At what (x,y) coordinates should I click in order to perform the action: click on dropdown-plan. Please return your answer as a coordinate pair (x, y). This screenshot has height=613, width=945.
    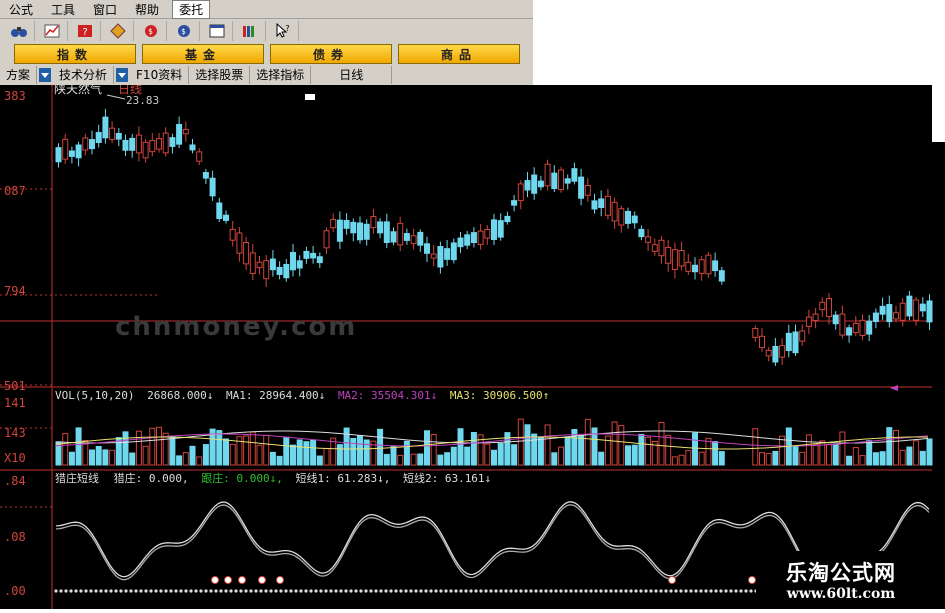
    Looking at the image, I should click on (45, 75).